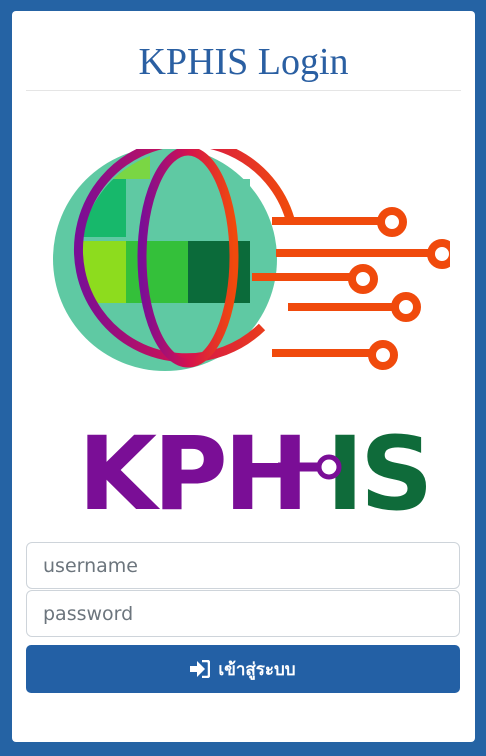  I want to click on logo-text-kph: KPH, so click(191, 463).